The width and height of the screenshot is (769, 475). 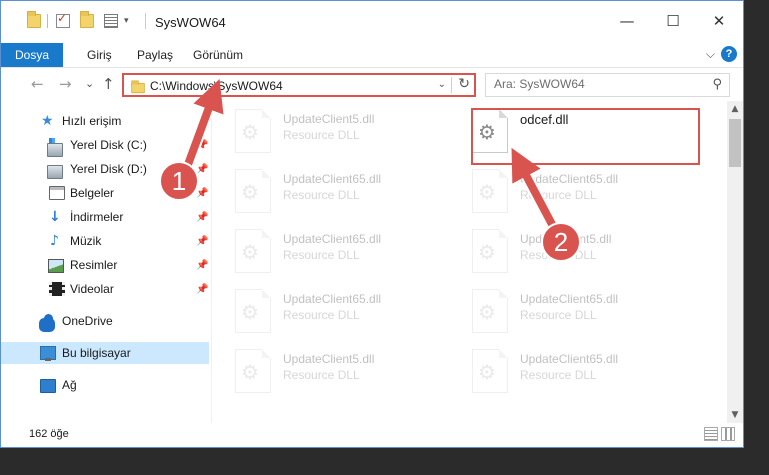 I want to click on sidebar-item-local-disk-c: Yerel Disk (C:) 📌, so click(x=105, y=145).